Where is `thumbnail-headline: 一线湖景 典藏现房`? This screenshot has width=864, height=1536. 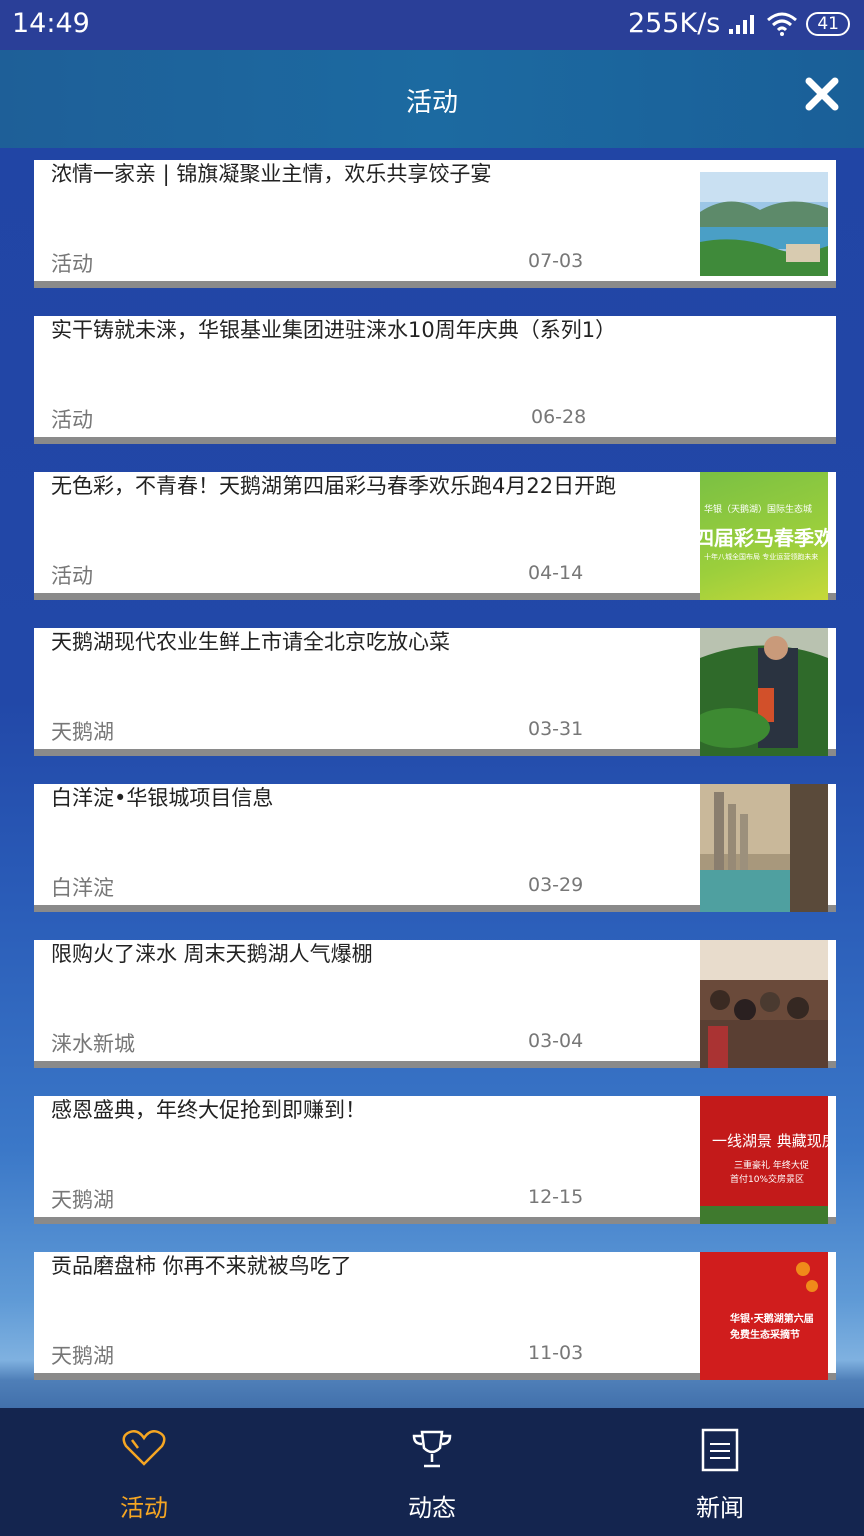
thumbnail-headline: 一线湖景 典藏现房 is located at coordinates (770, 1141).